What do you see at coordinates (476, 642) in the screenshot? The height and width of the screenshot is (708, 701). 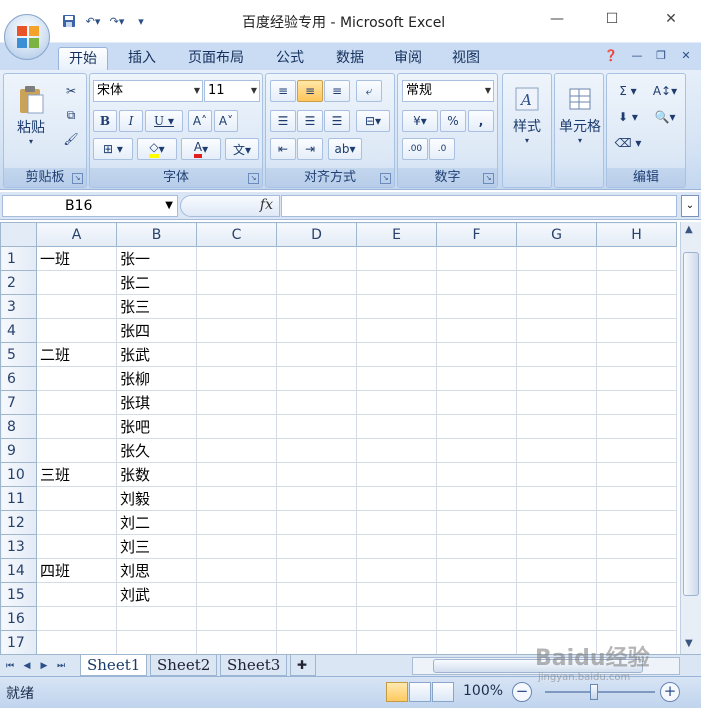 I see `cell-f17` at bounding box center [476, 642].